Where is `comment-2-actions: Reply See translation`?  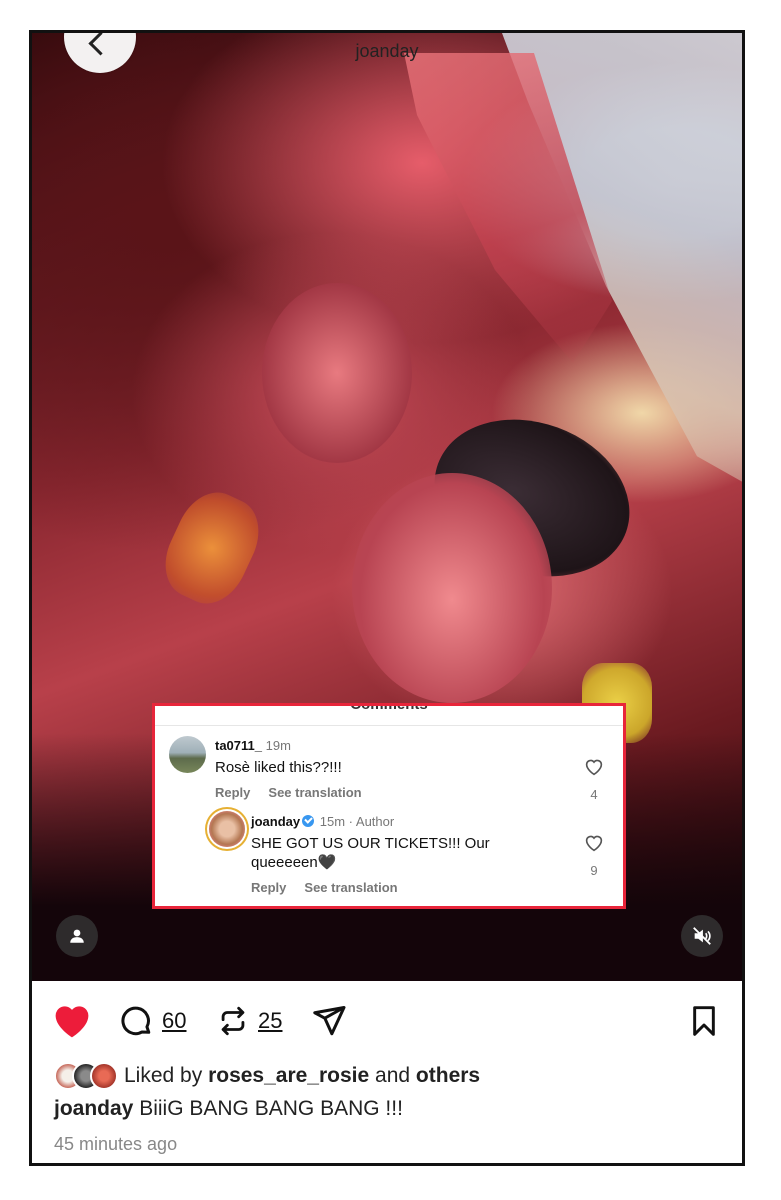
comment-2-actions: Reply See translation is located at coordinates (333, 887).